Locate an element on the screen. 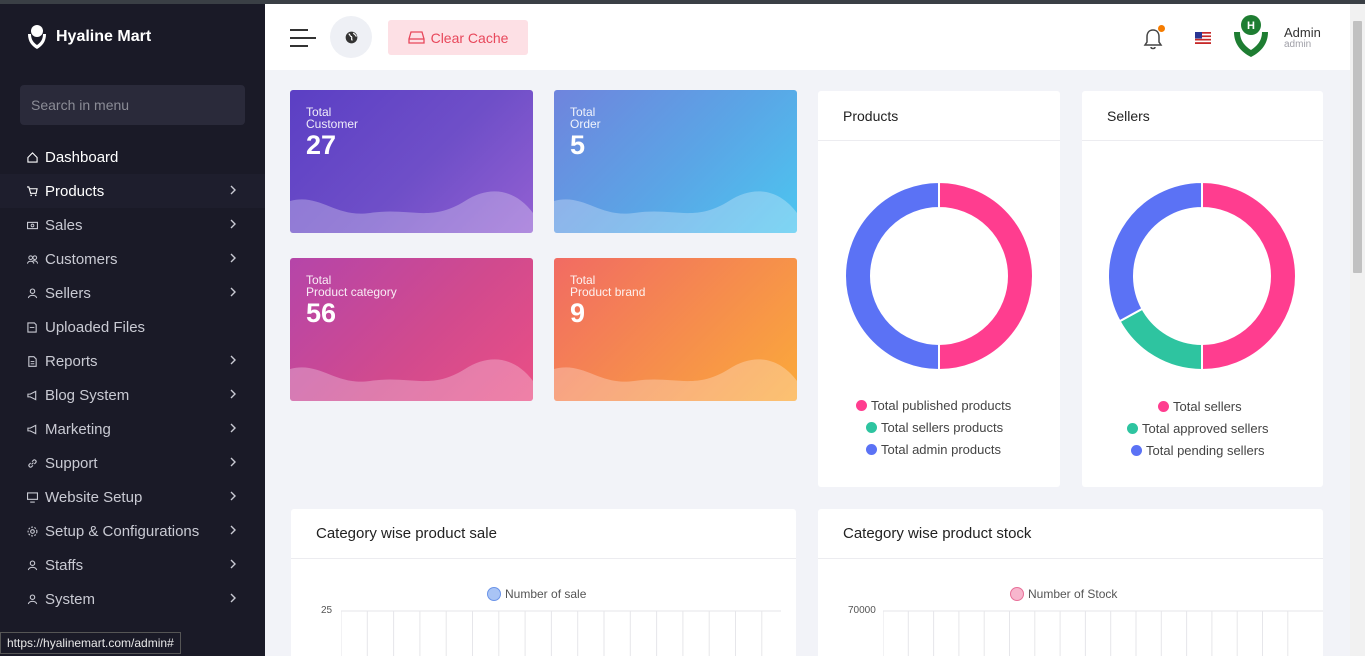 Image resolution: width=1365 pixels, height=656 pixels. sidebar-item-label: Marketing is located at coordinates (78, 429).